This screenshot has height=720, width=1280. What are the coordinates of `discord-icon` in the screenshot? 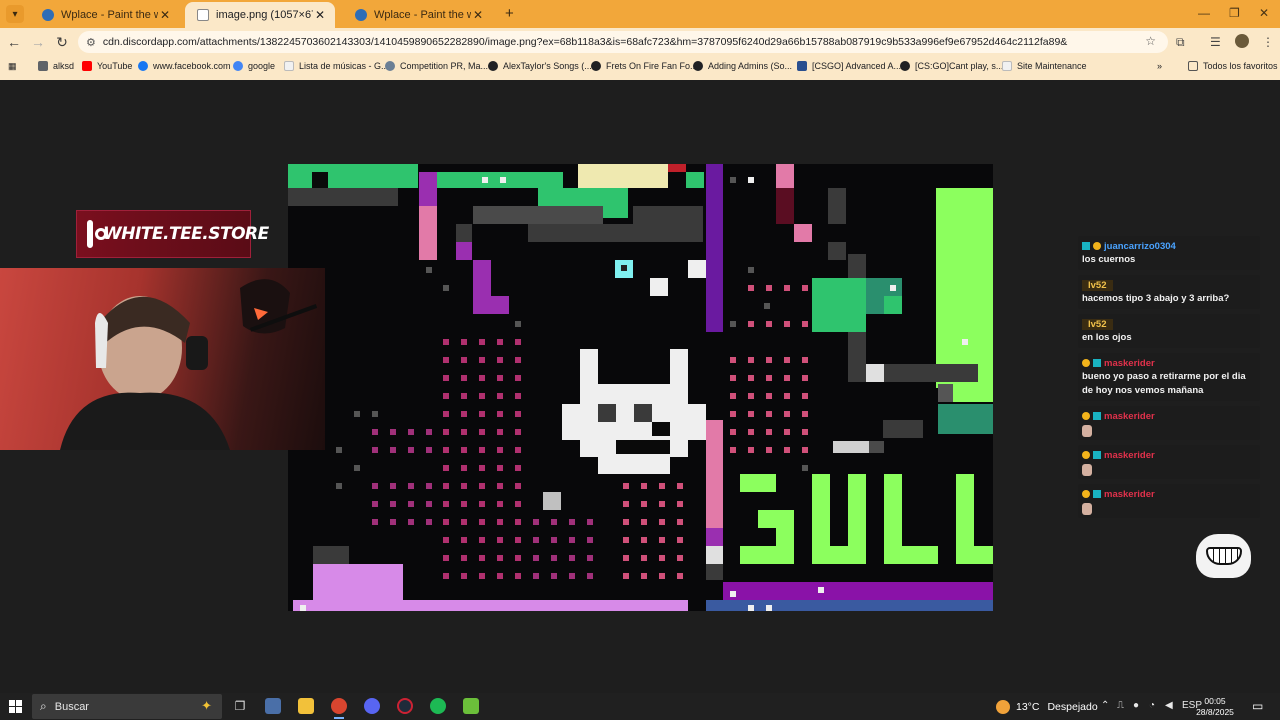 It's located at (372, 706).